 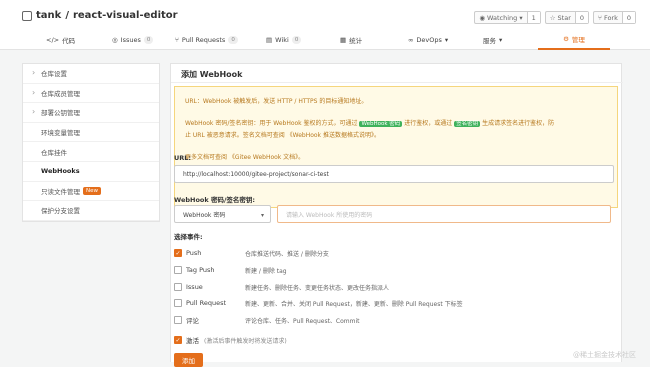 I want to click on new-badge: New, so click(x=92, y=191).